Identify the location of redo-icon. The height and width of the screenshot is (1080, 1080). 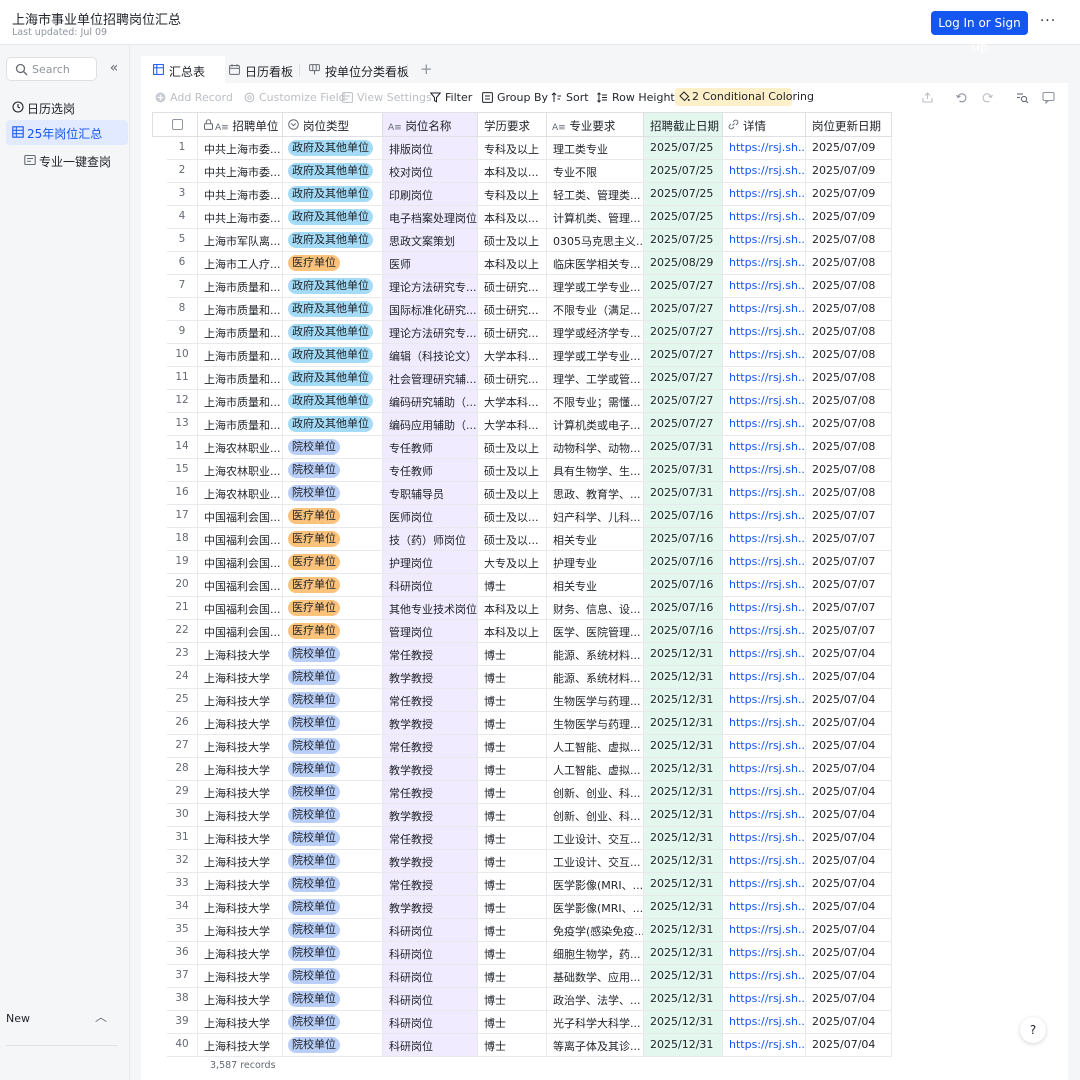
(987, 97).